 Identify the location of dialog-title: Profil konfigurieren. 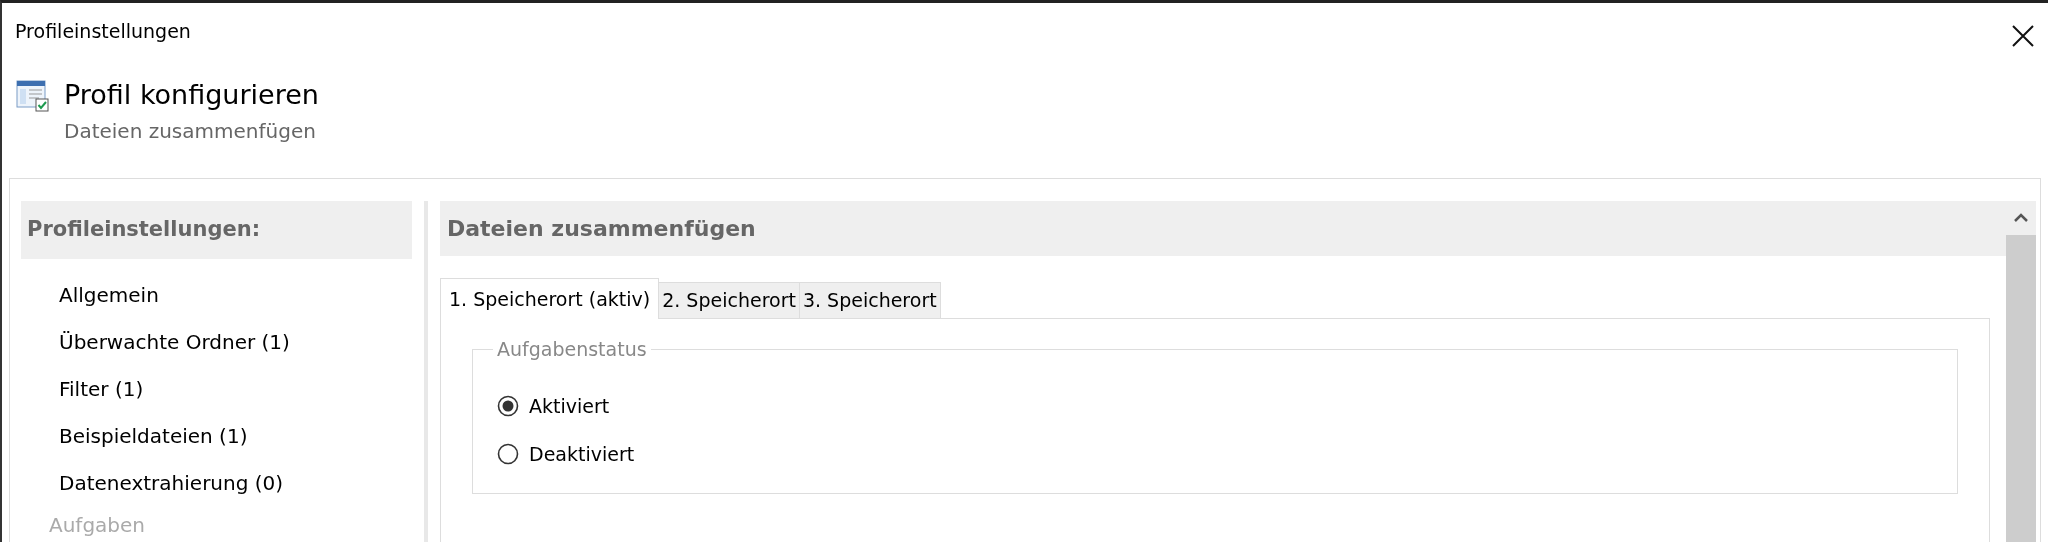
(191, 95).